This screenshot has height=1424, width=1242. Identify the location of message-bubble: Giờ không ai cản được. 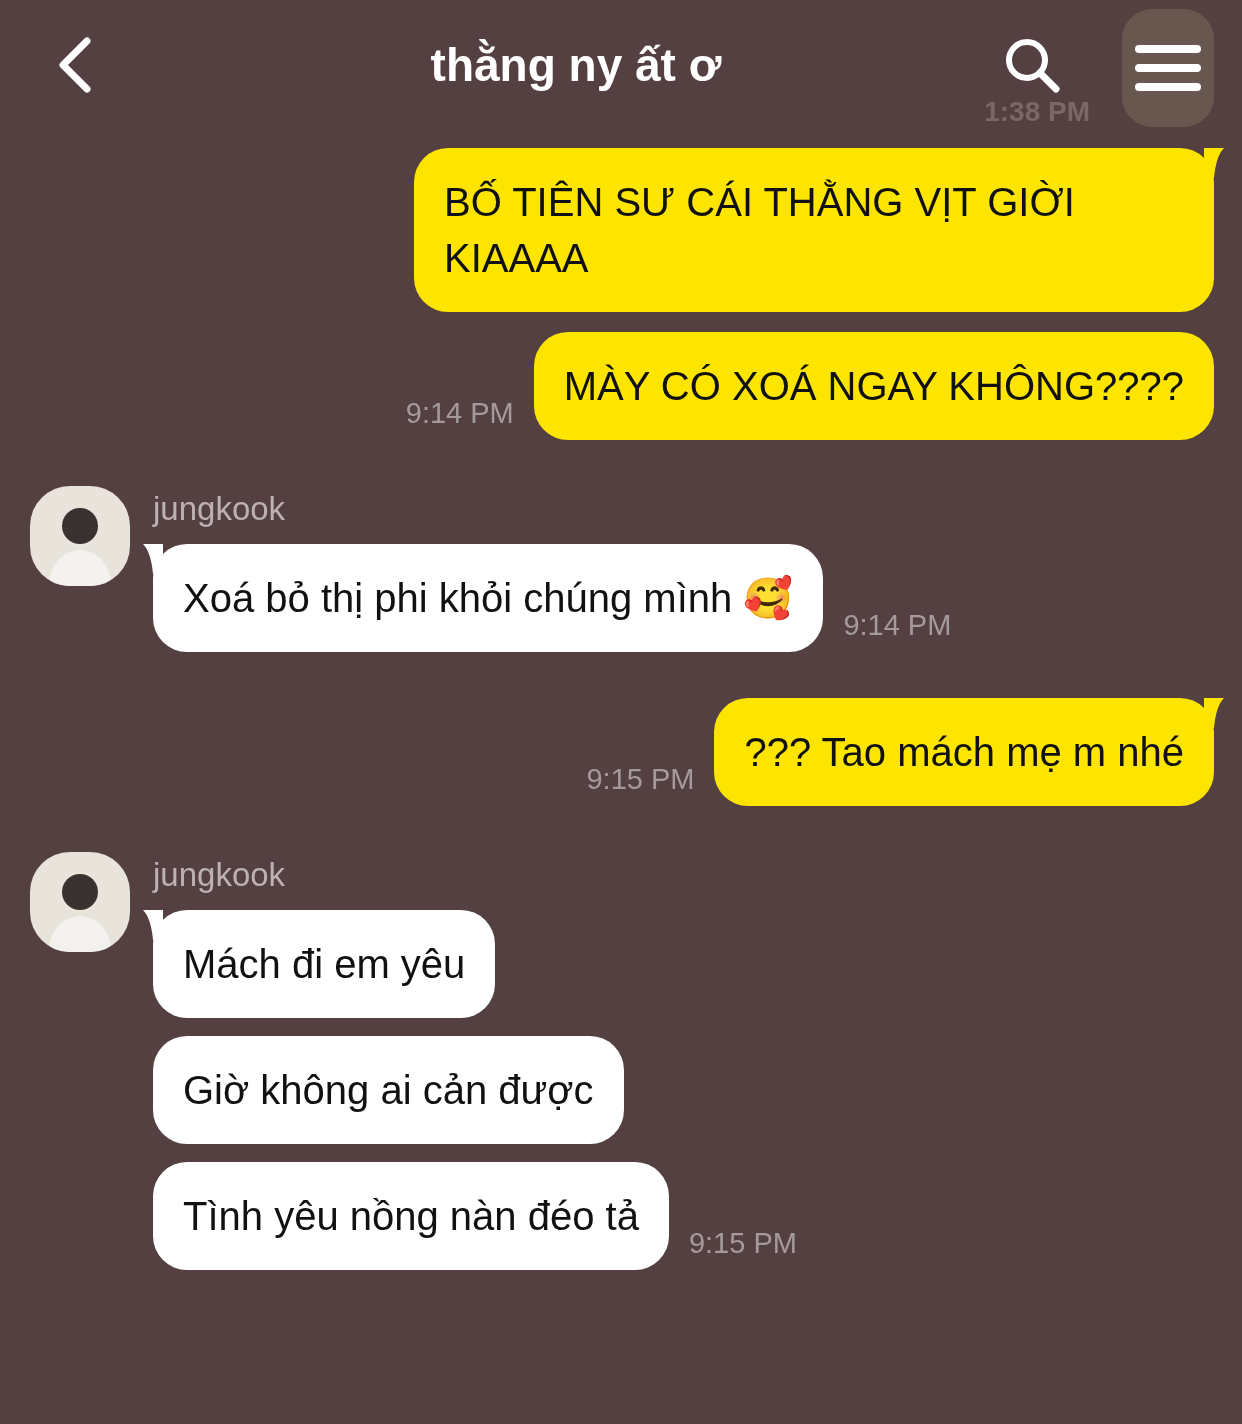
(388, 1090).